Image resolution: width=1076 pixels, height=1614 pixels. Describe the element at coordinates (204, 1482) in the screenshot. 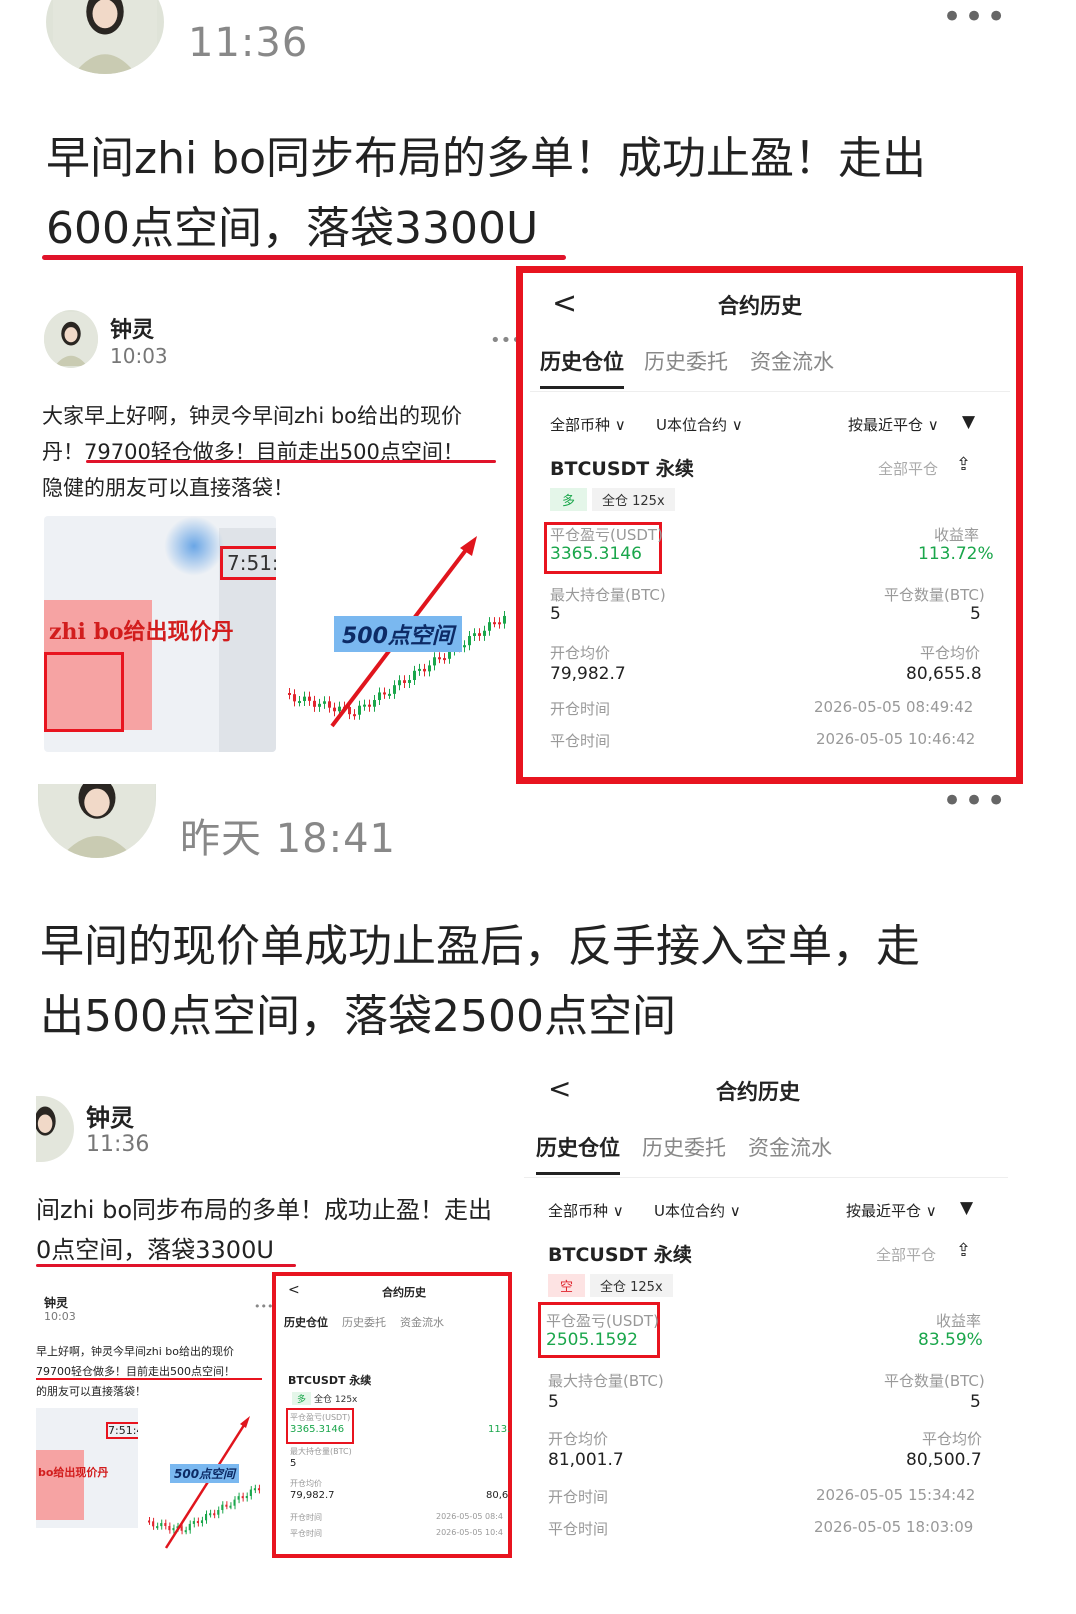

I see `inner-candlestick-chart` at that location.